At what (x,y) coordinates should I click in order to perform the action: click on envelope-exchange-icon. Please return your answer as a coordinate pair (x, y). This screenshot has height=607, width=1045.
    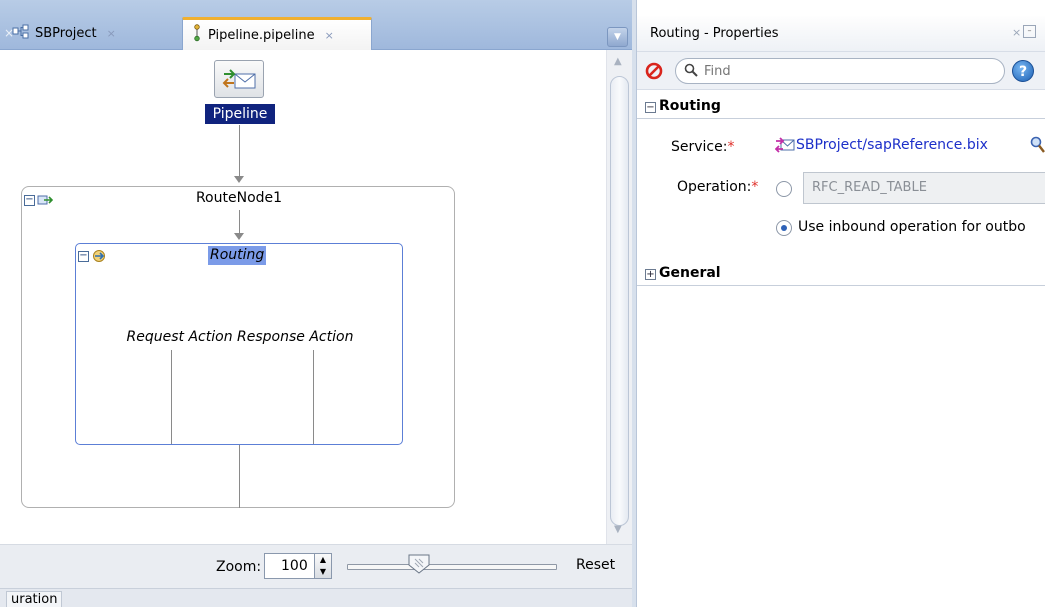
    Looking at the image, I should click on (239, 79).